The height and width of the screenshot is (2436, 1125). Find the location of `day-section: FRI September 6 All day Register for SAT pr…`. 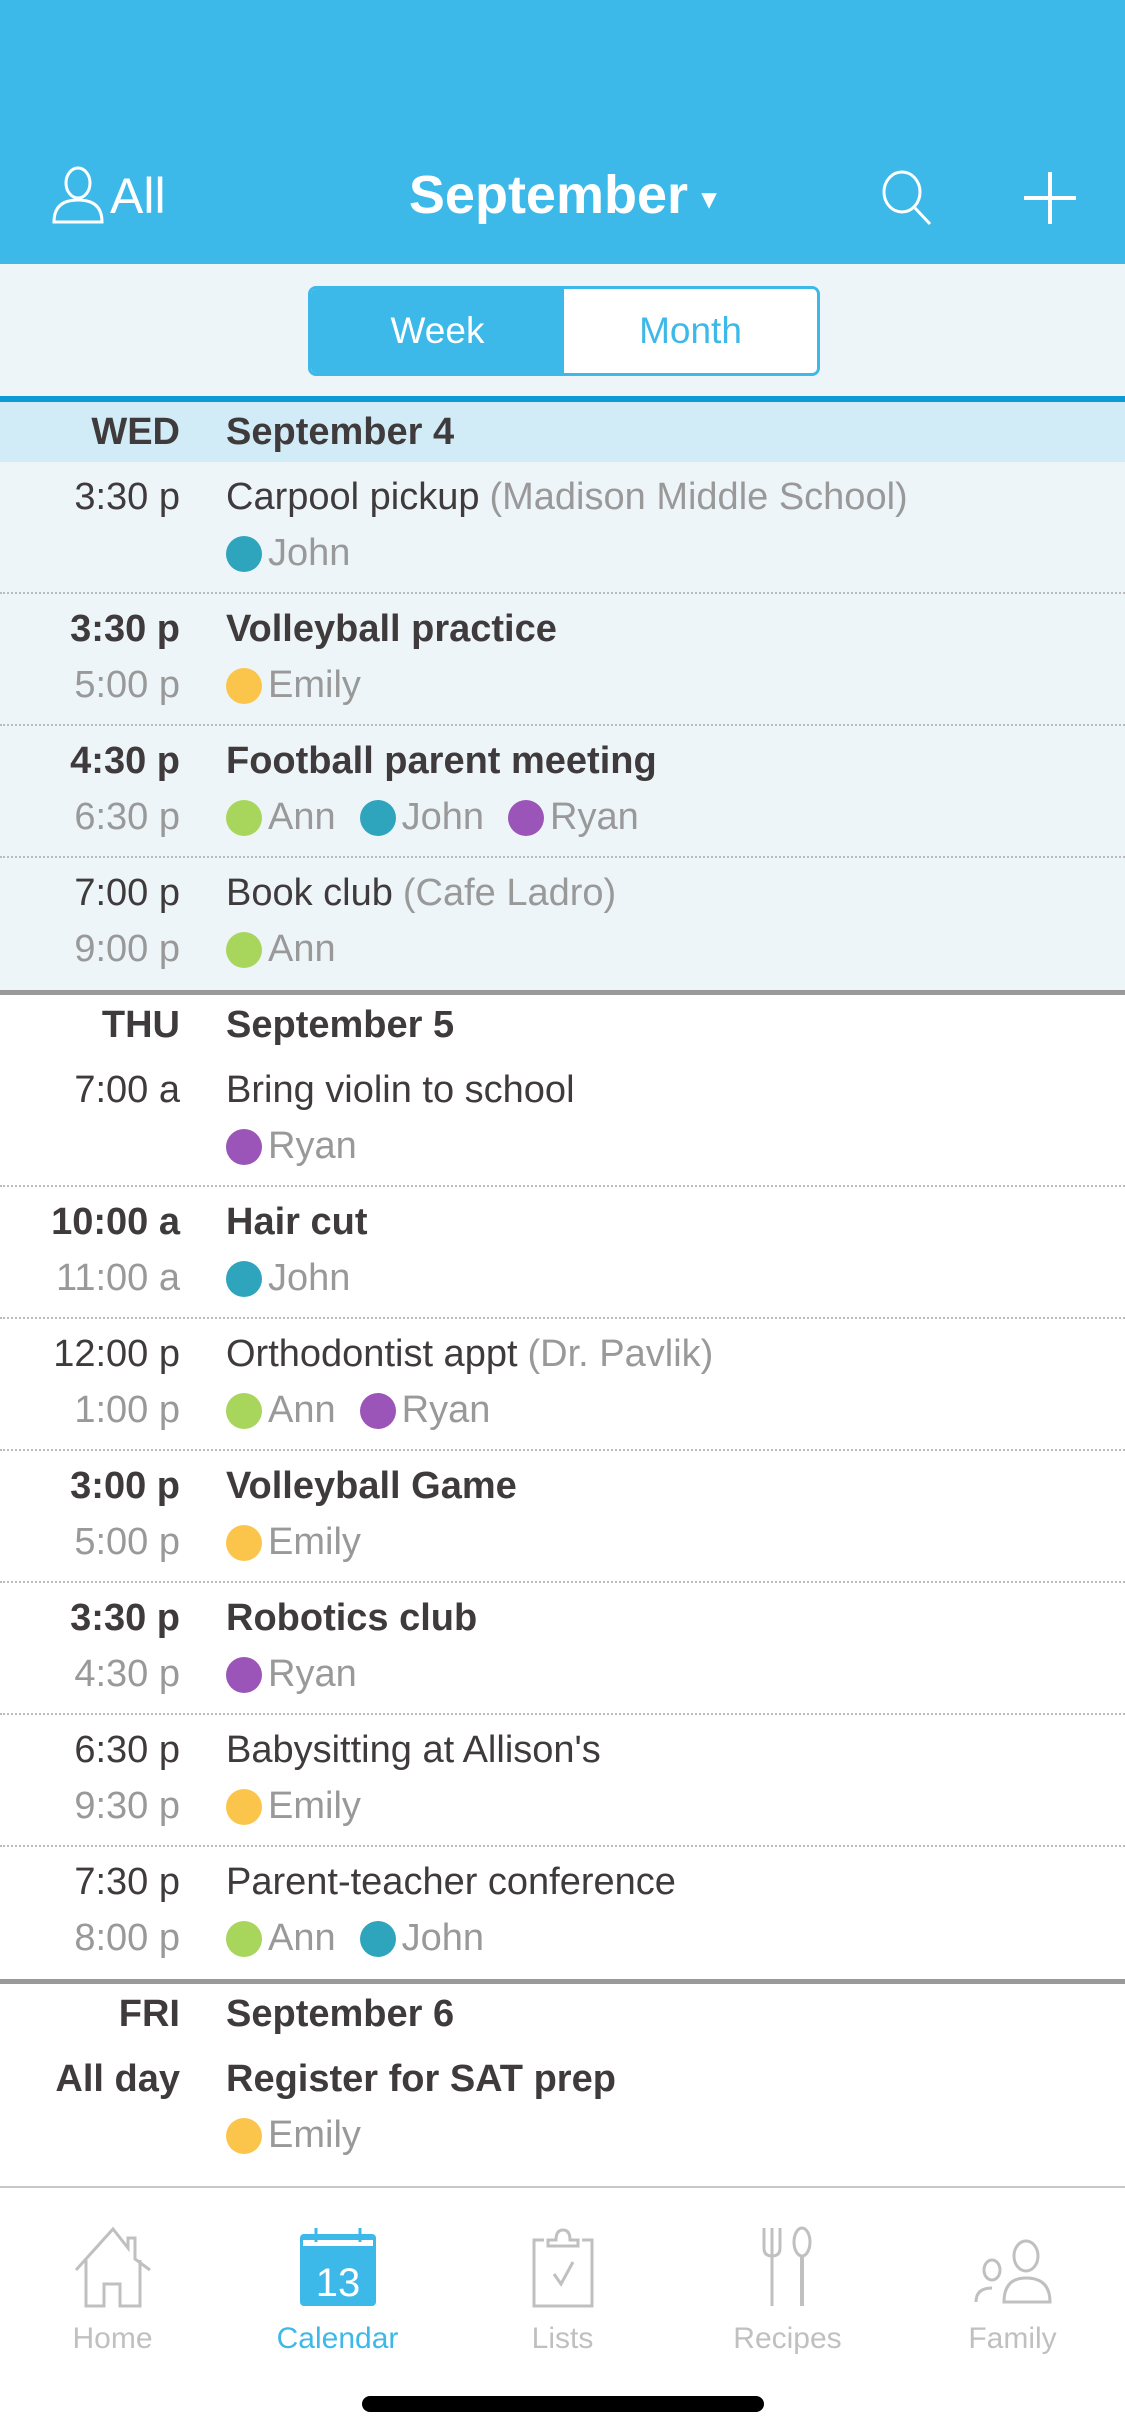

day-section: FRI September 6 All day Register for SAT pr… is located at coordinates (562, 2080).